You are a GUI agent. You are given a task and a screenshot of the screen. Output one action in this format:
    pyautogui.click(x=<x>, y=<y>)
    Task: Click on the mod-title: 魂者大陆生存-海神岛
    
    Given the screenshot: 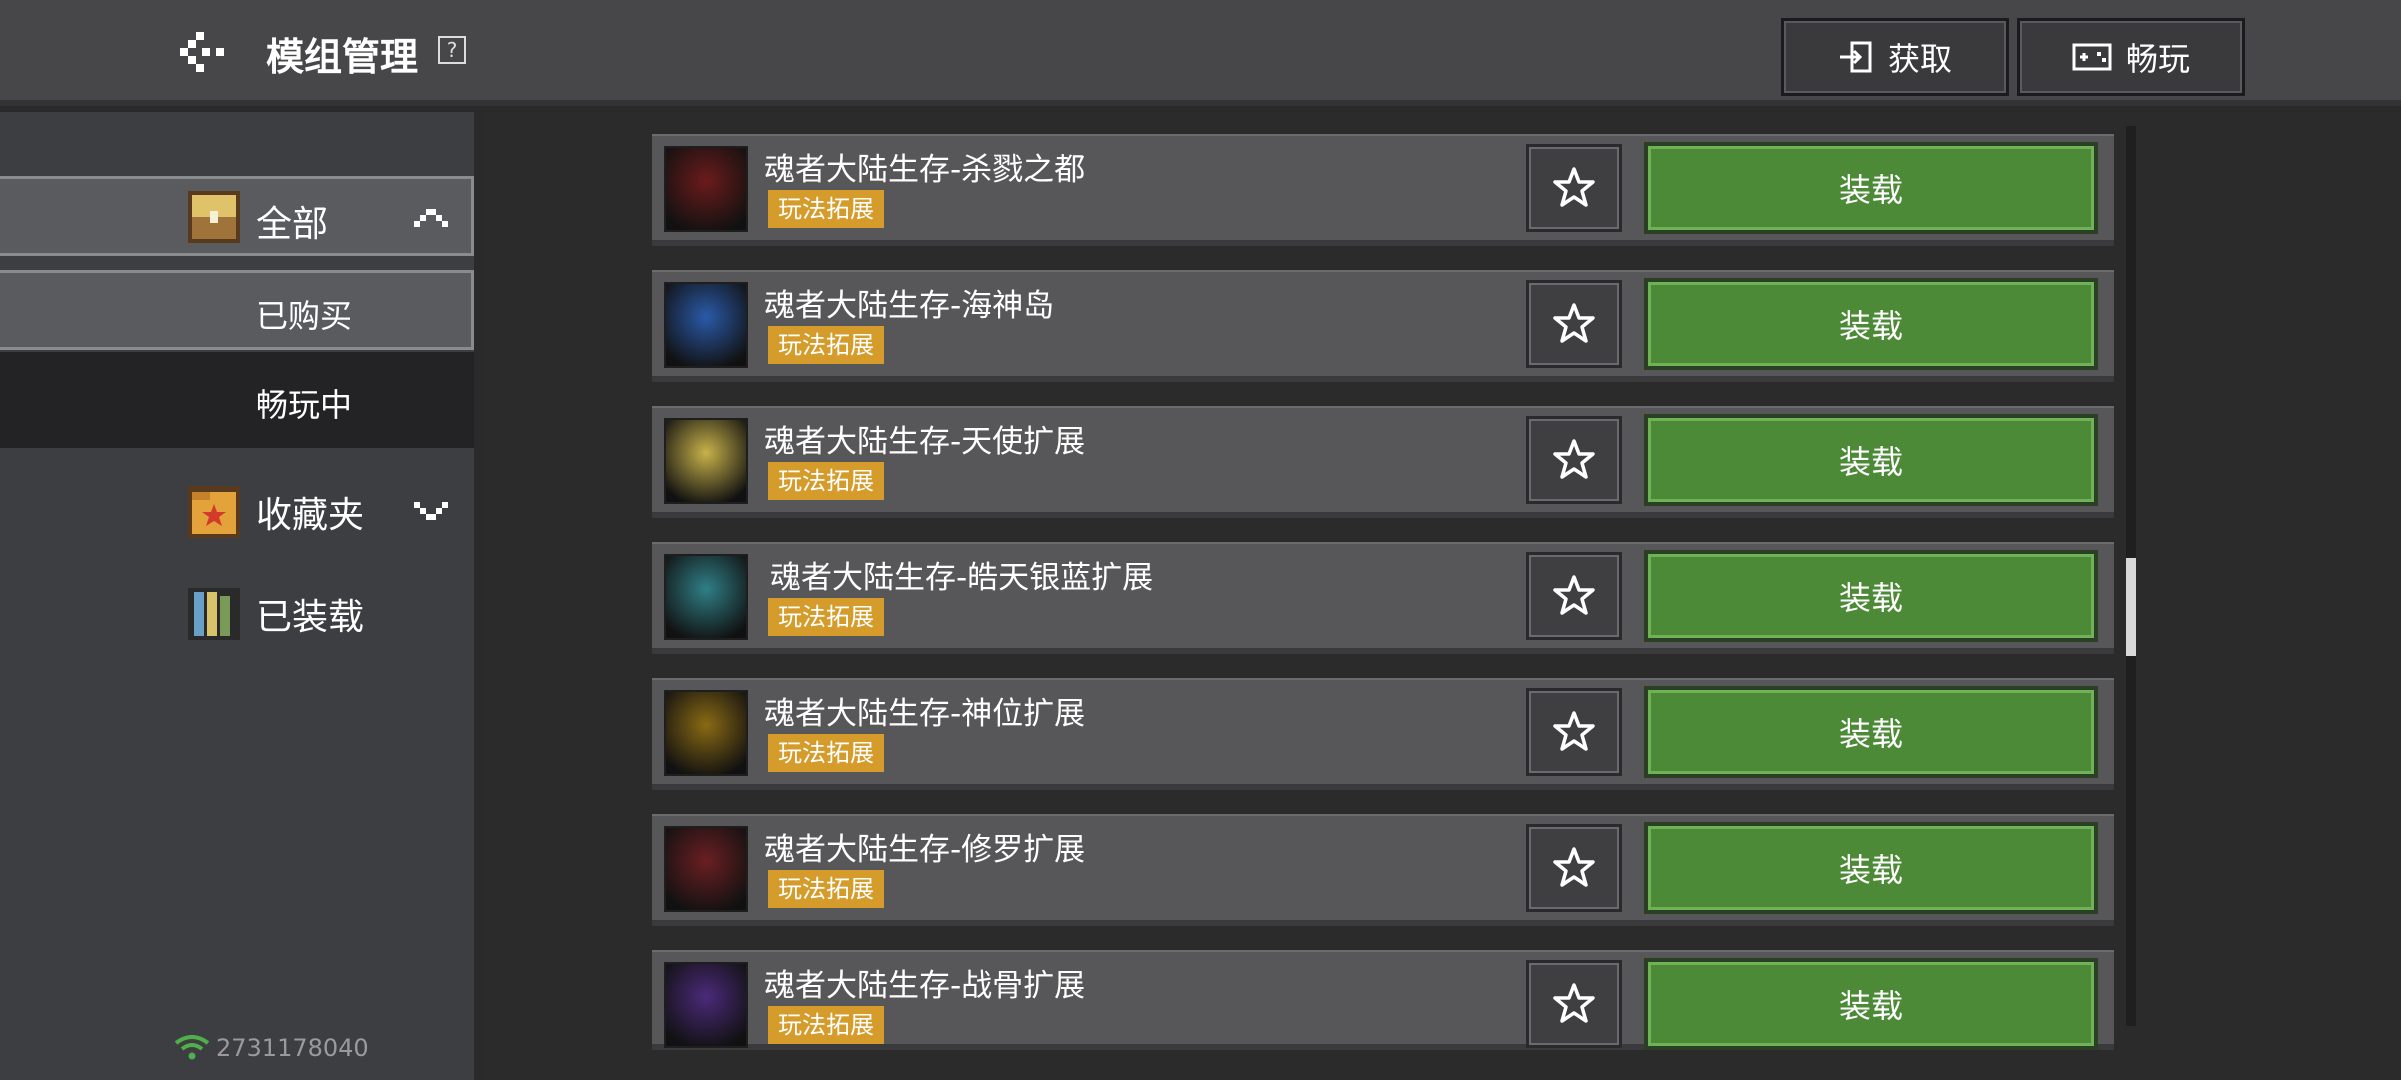 What is the action you would take?
    pyautogui.click(x=909, y=306)
    